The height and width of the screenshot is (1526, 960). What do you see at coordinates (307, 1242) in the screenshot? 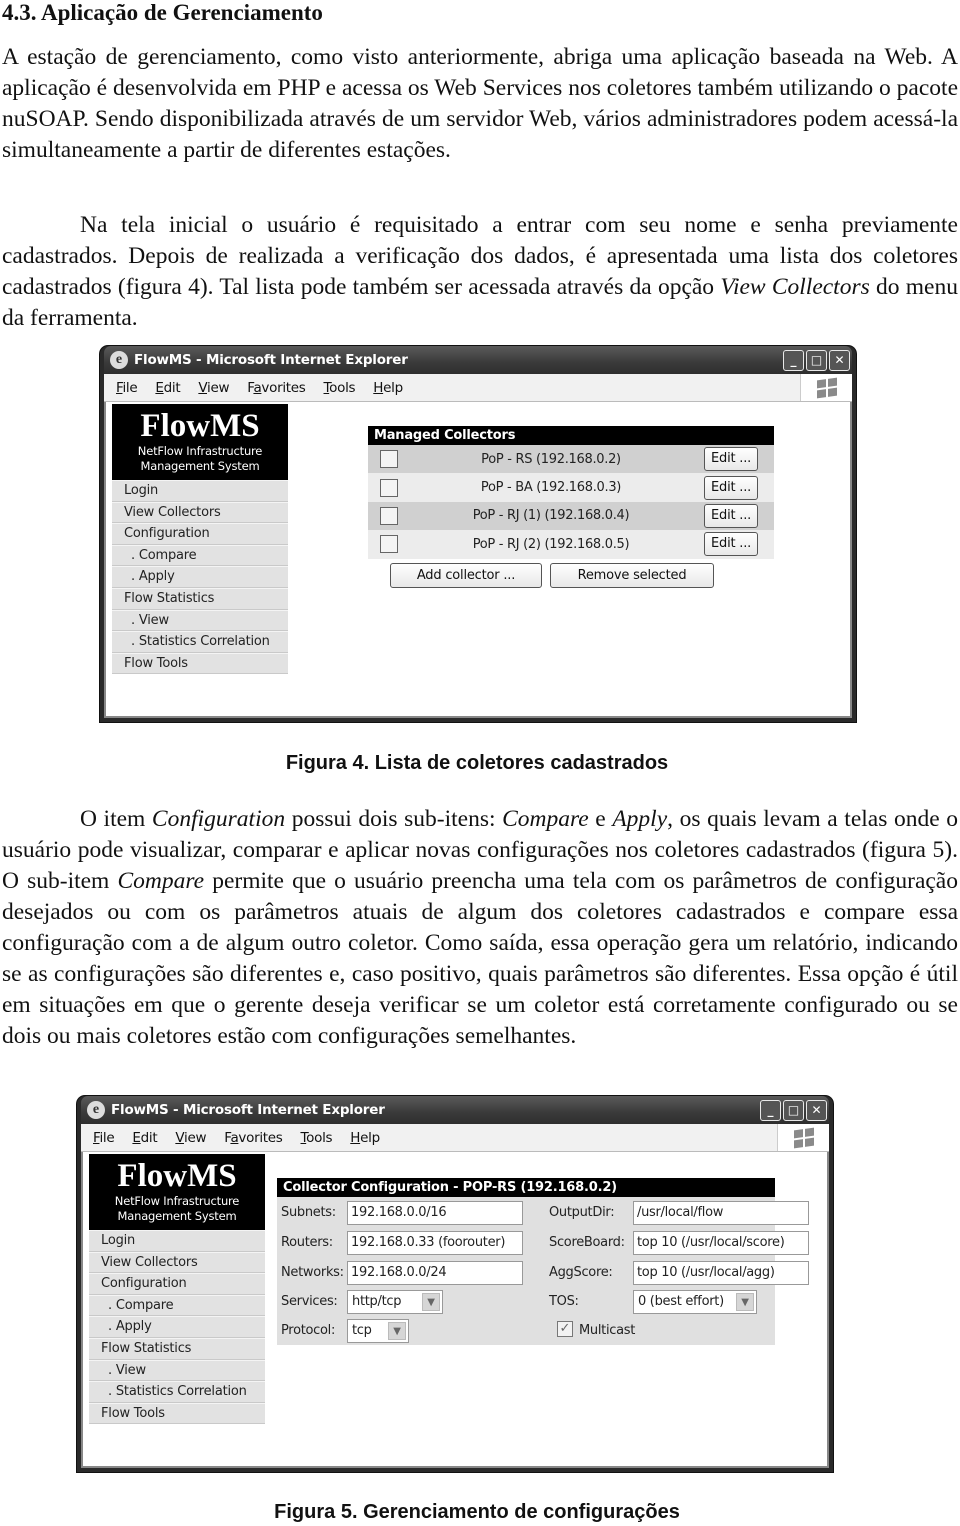
I see `routers-label: Routers:` at bounding box center [307, 1242].